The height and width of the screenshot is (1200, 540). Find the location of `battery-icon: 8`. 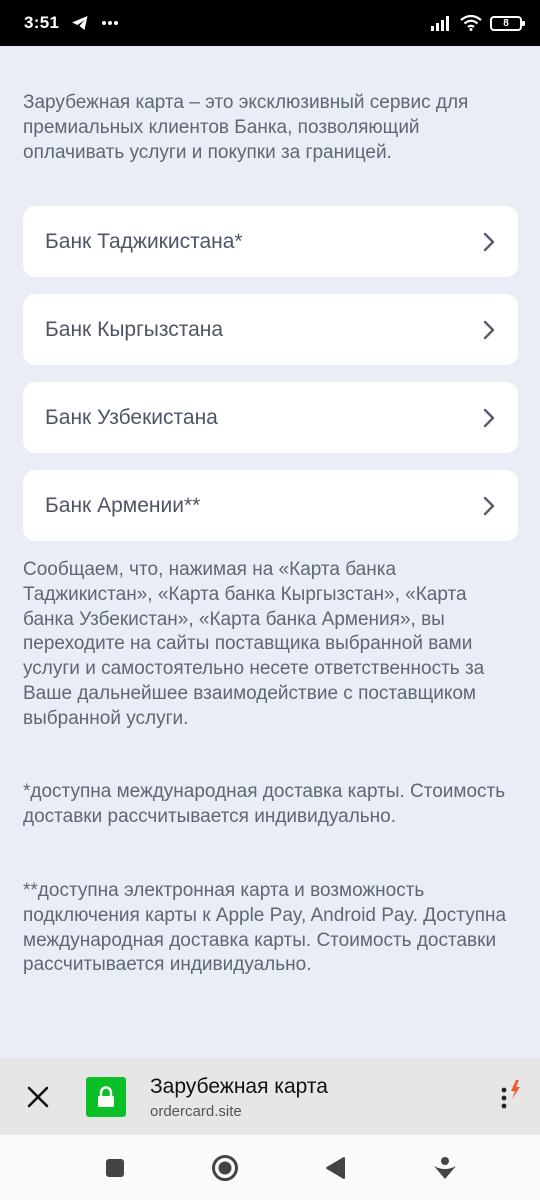

battery-icon: 8 is located at coordinates (507, 23).